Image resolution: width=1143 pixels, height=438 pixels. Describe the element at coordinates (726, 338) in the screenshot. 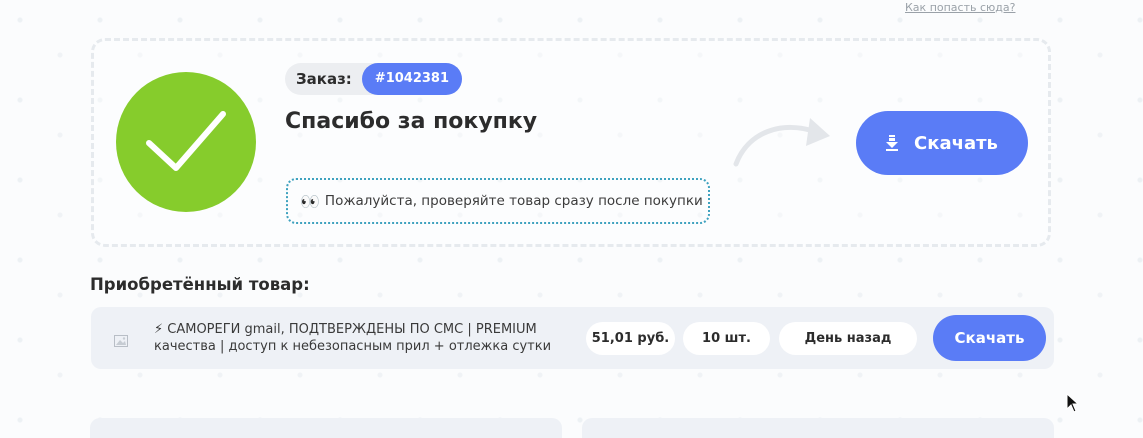

I see `product-quantity: 10 шт.` at that location.